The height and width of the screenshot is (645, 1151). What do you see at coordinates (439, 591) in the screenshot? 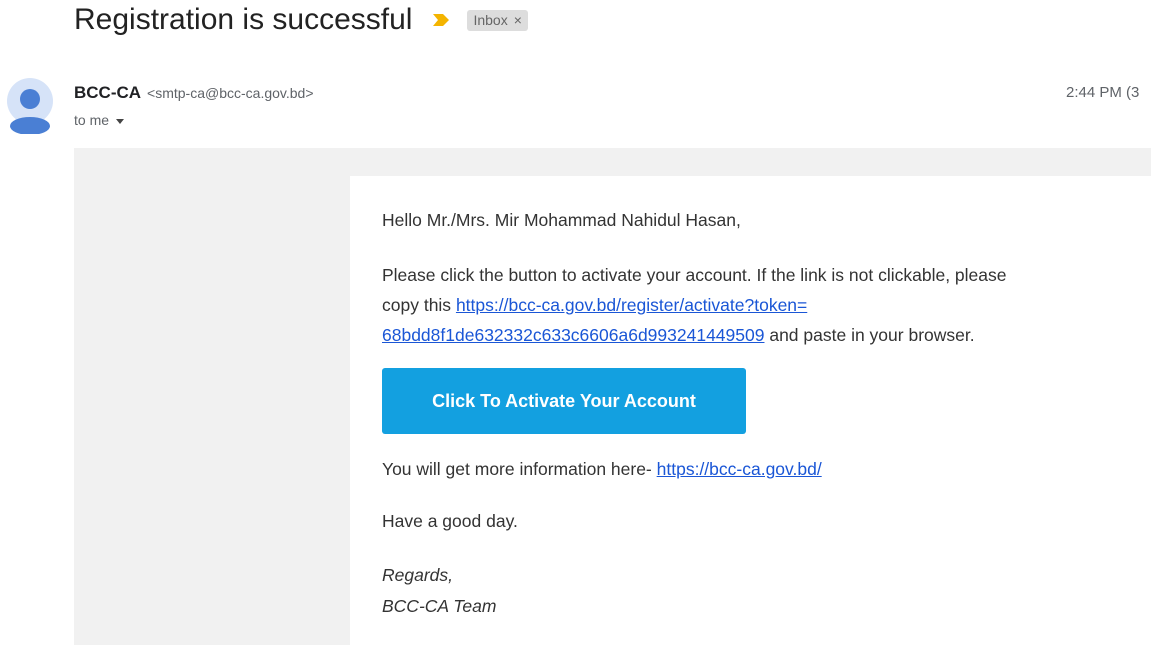
I see `signature-block: Regards, BCC-CA Team` at bounding box center [439, 591].